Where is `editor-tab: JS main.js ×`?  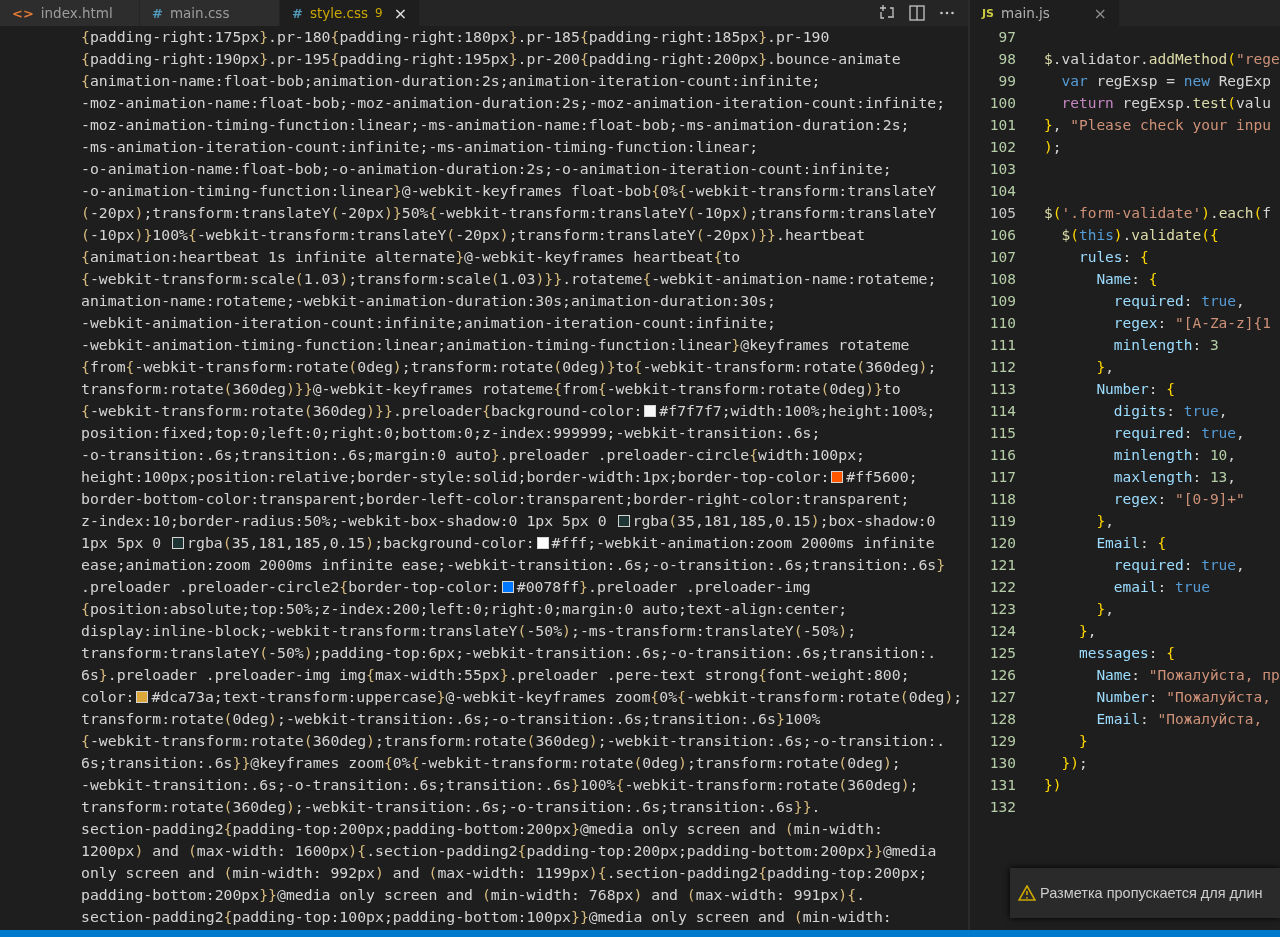 editor-tab: JS main.js × is located at coordinates (1045, 13).